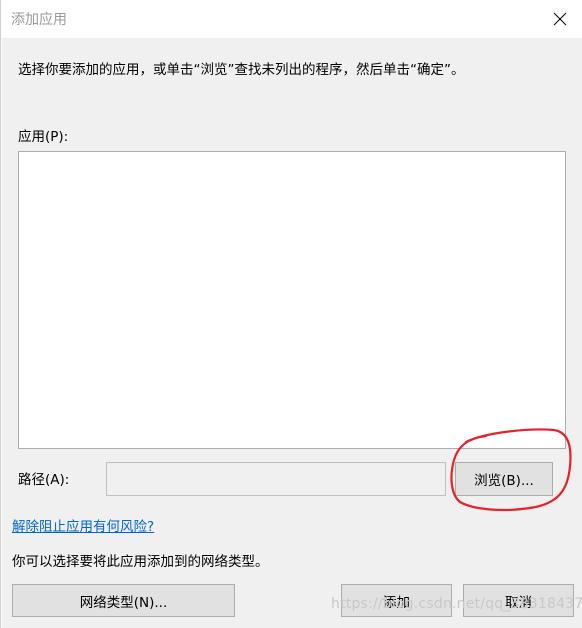  I want to click on add-button: 添加, so click(396, 600).